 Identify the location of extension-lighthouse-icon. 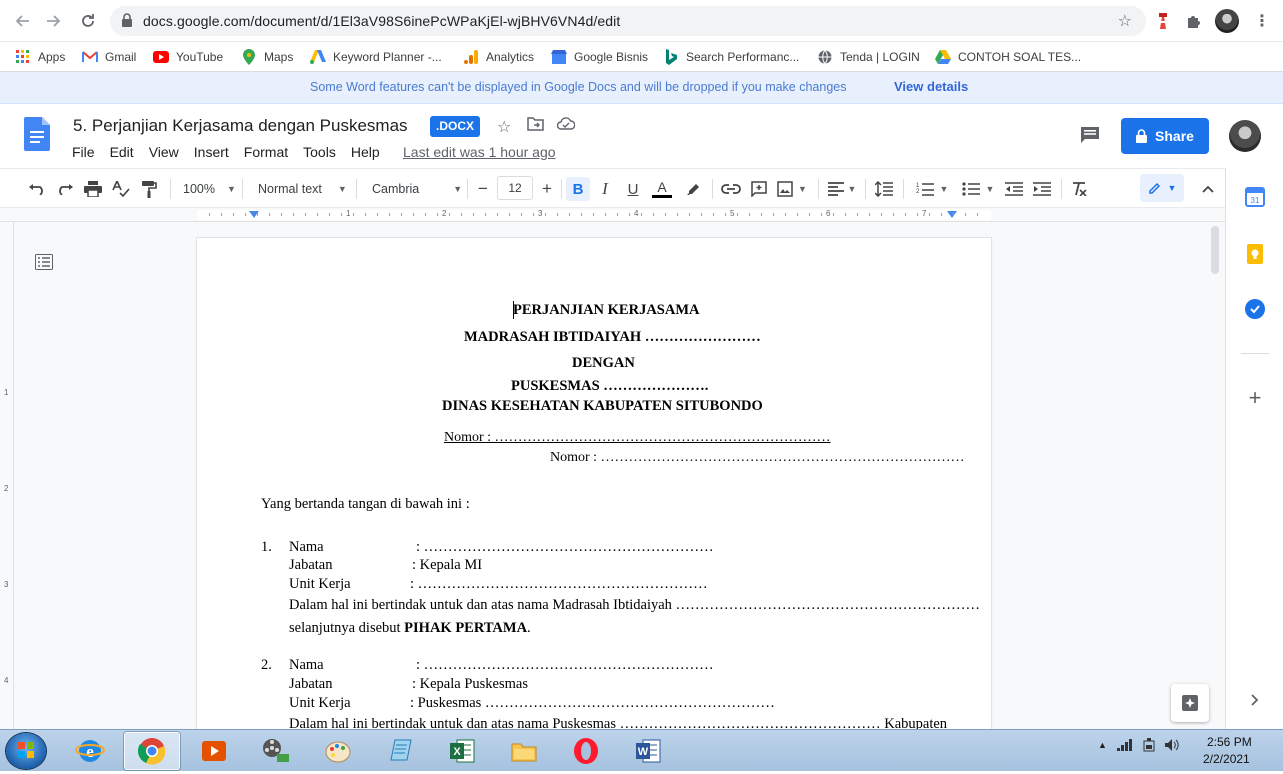
(1163, 21).